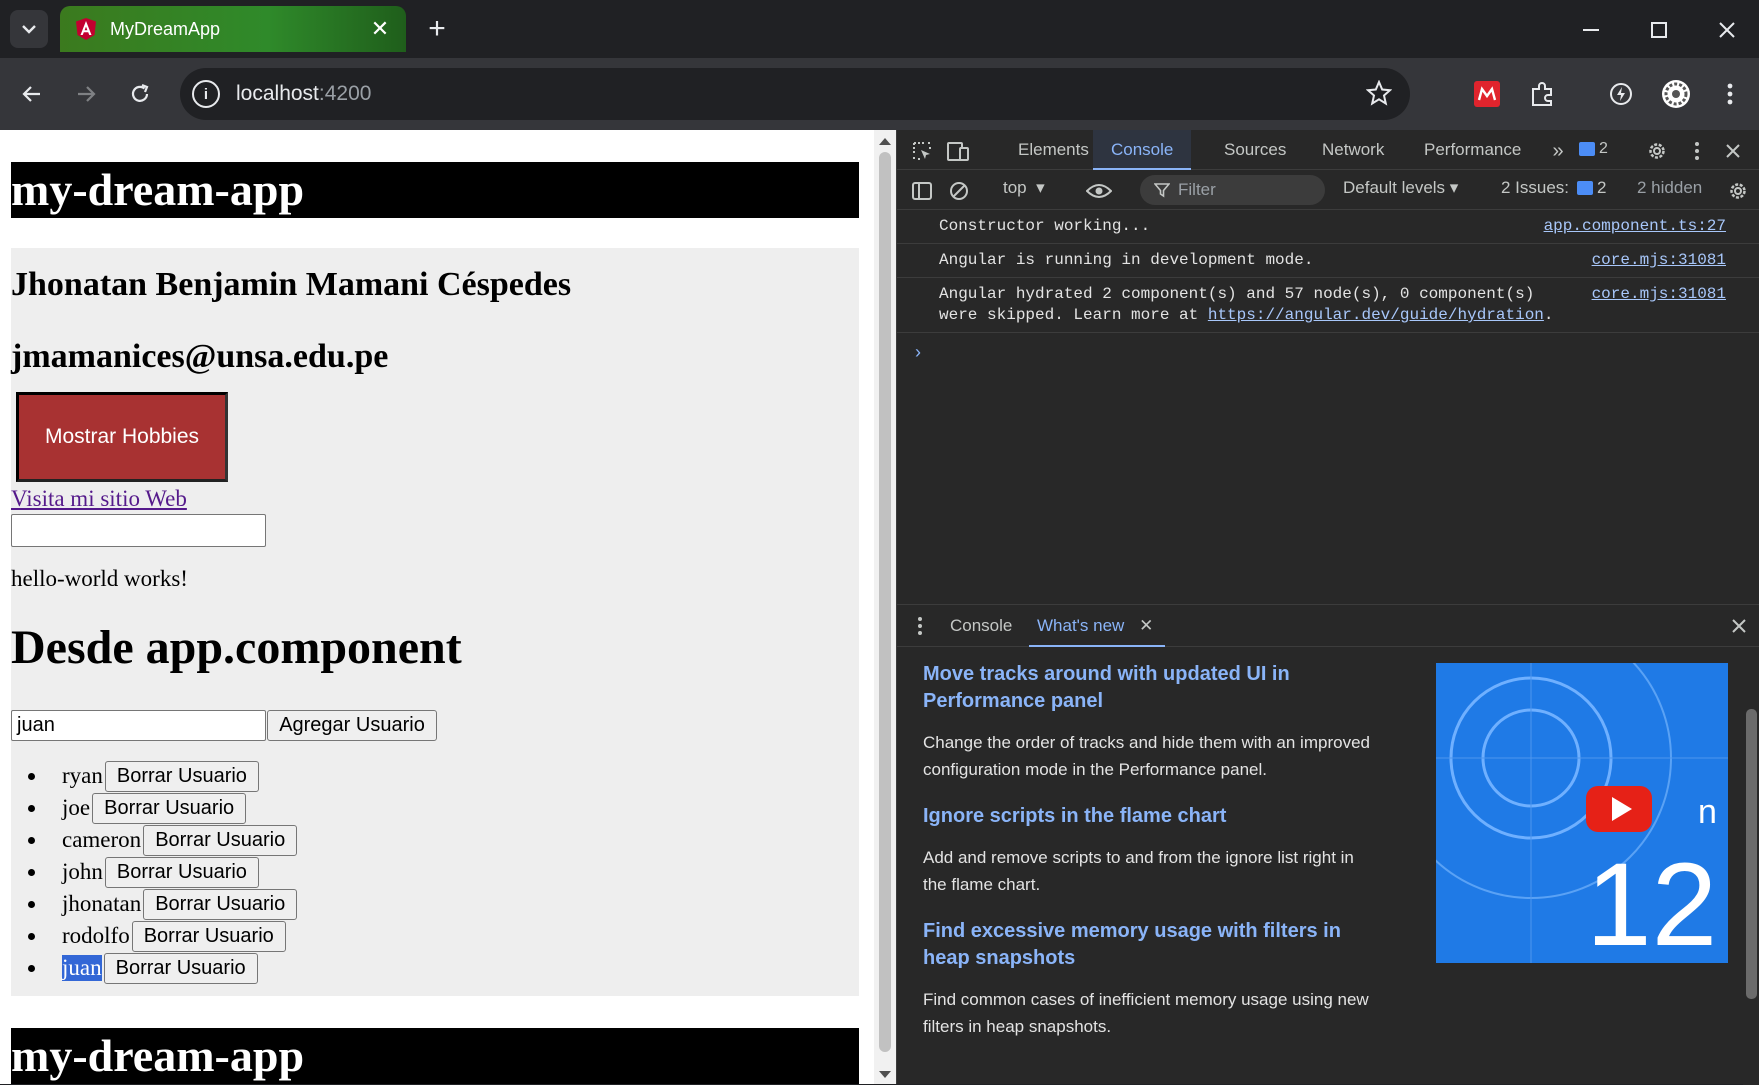 The height and width of the screenshot is (1085, 1759). I want to click on forward-button, so click(86, 94).